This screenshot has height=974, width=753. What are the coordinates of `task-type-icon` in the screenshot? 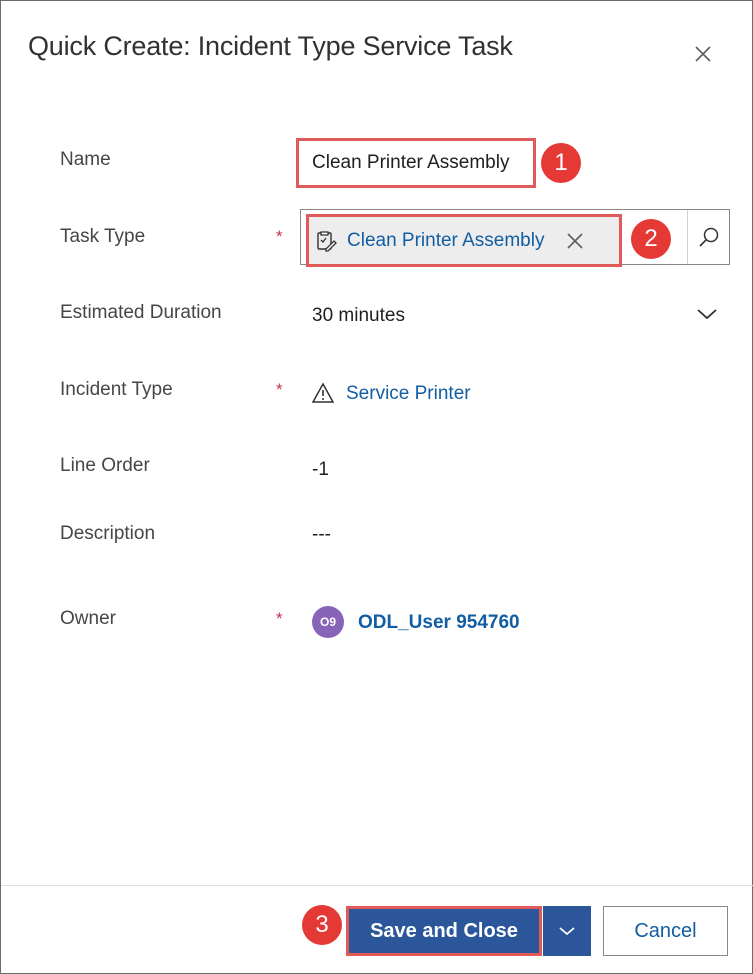 It's located at (327, 241).